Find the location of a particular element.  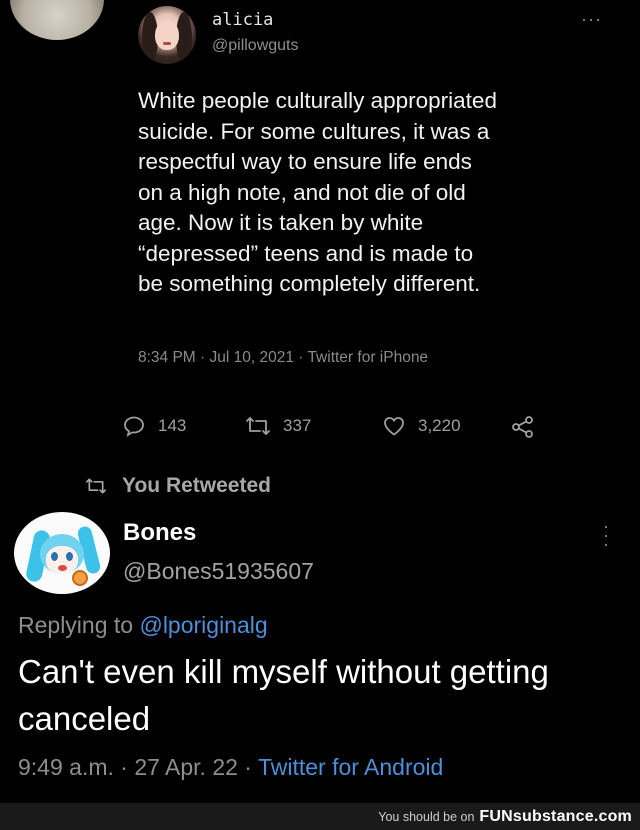

reply-button: 143 is located at coordinates (154, 426).